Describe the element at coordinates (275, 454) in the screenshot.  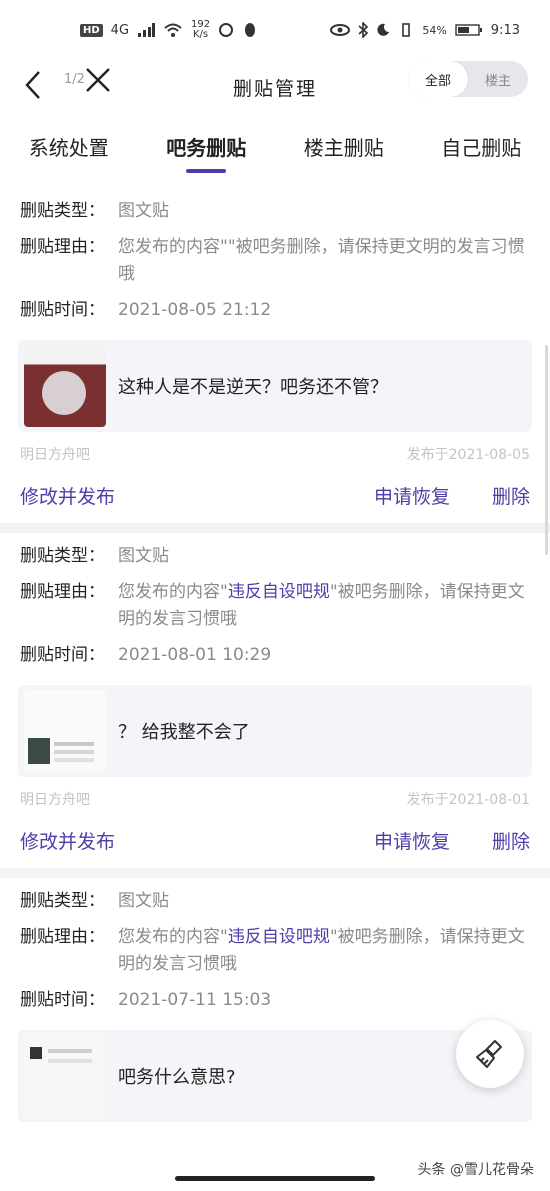
I see `post-meta: 明日方舟吧 发布于2021-08-05` at that location.